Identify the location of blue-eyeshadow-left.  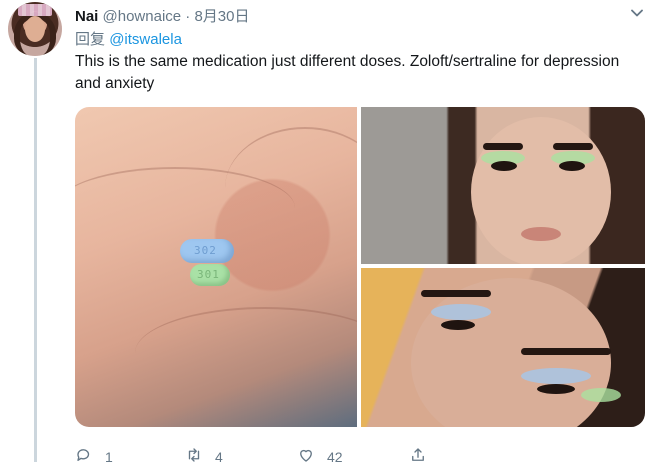
(461, 312).